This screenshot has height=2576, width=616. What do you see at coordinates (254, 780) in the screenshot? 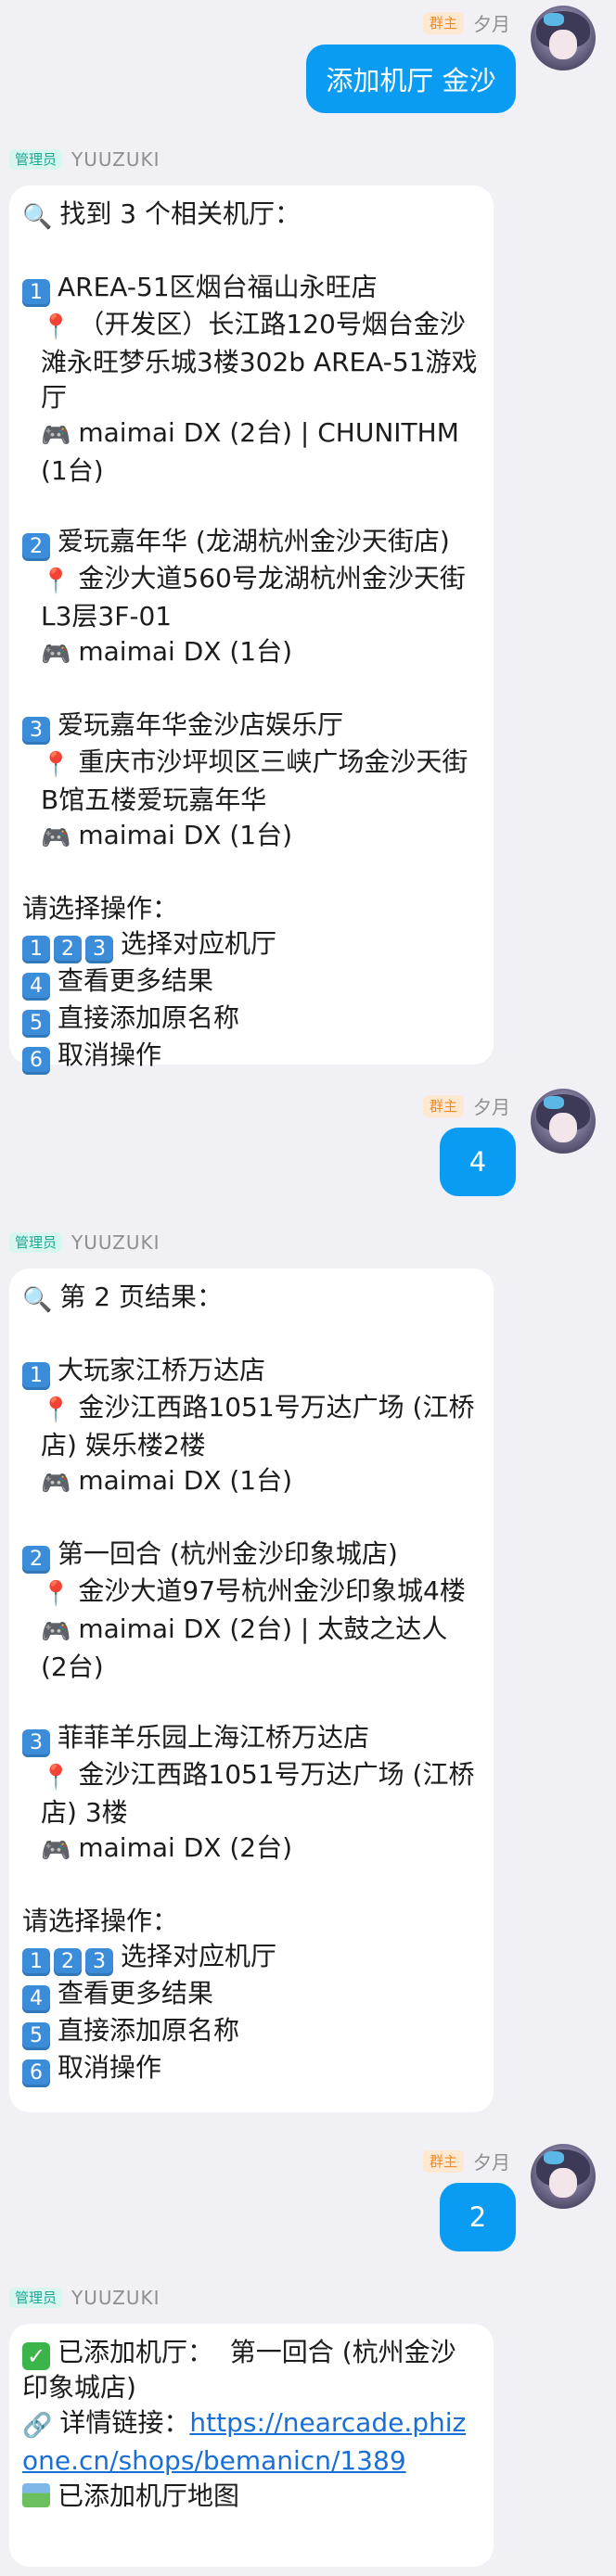
I see `result-item-address: 📍 重庆市沙坪坝区三峡广场金沙天街B馆五楼爱玩嘉年华` at bounding box center [254, 780].